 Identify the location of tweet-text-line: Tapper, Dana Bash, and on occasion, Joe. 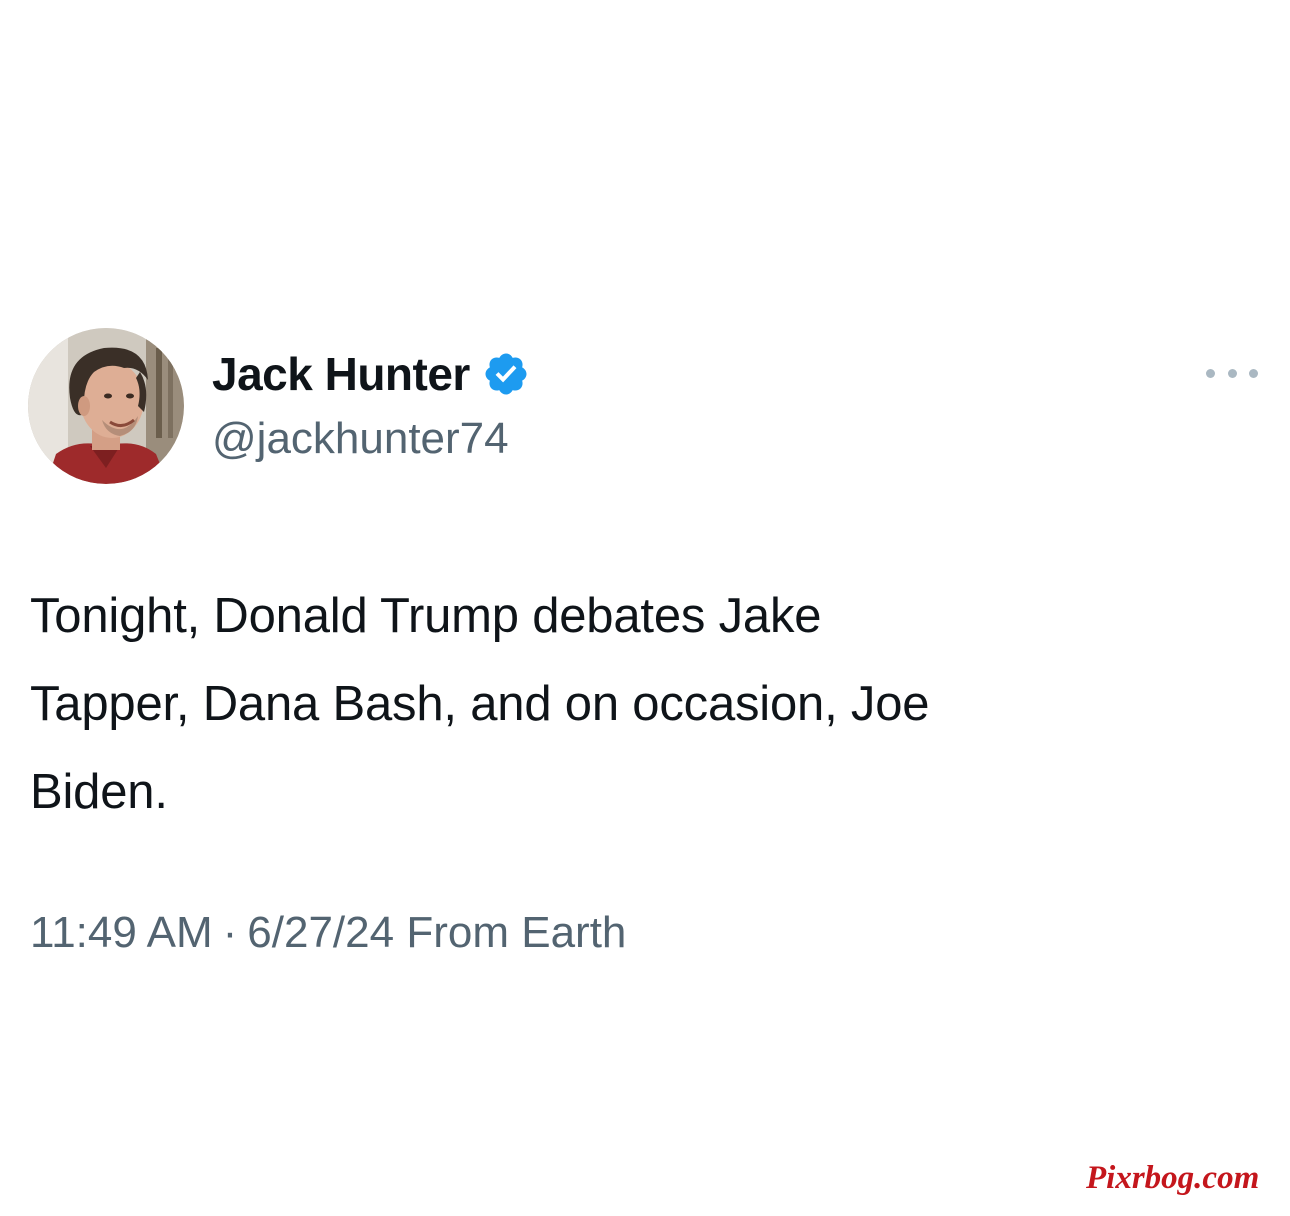
(480, 704).